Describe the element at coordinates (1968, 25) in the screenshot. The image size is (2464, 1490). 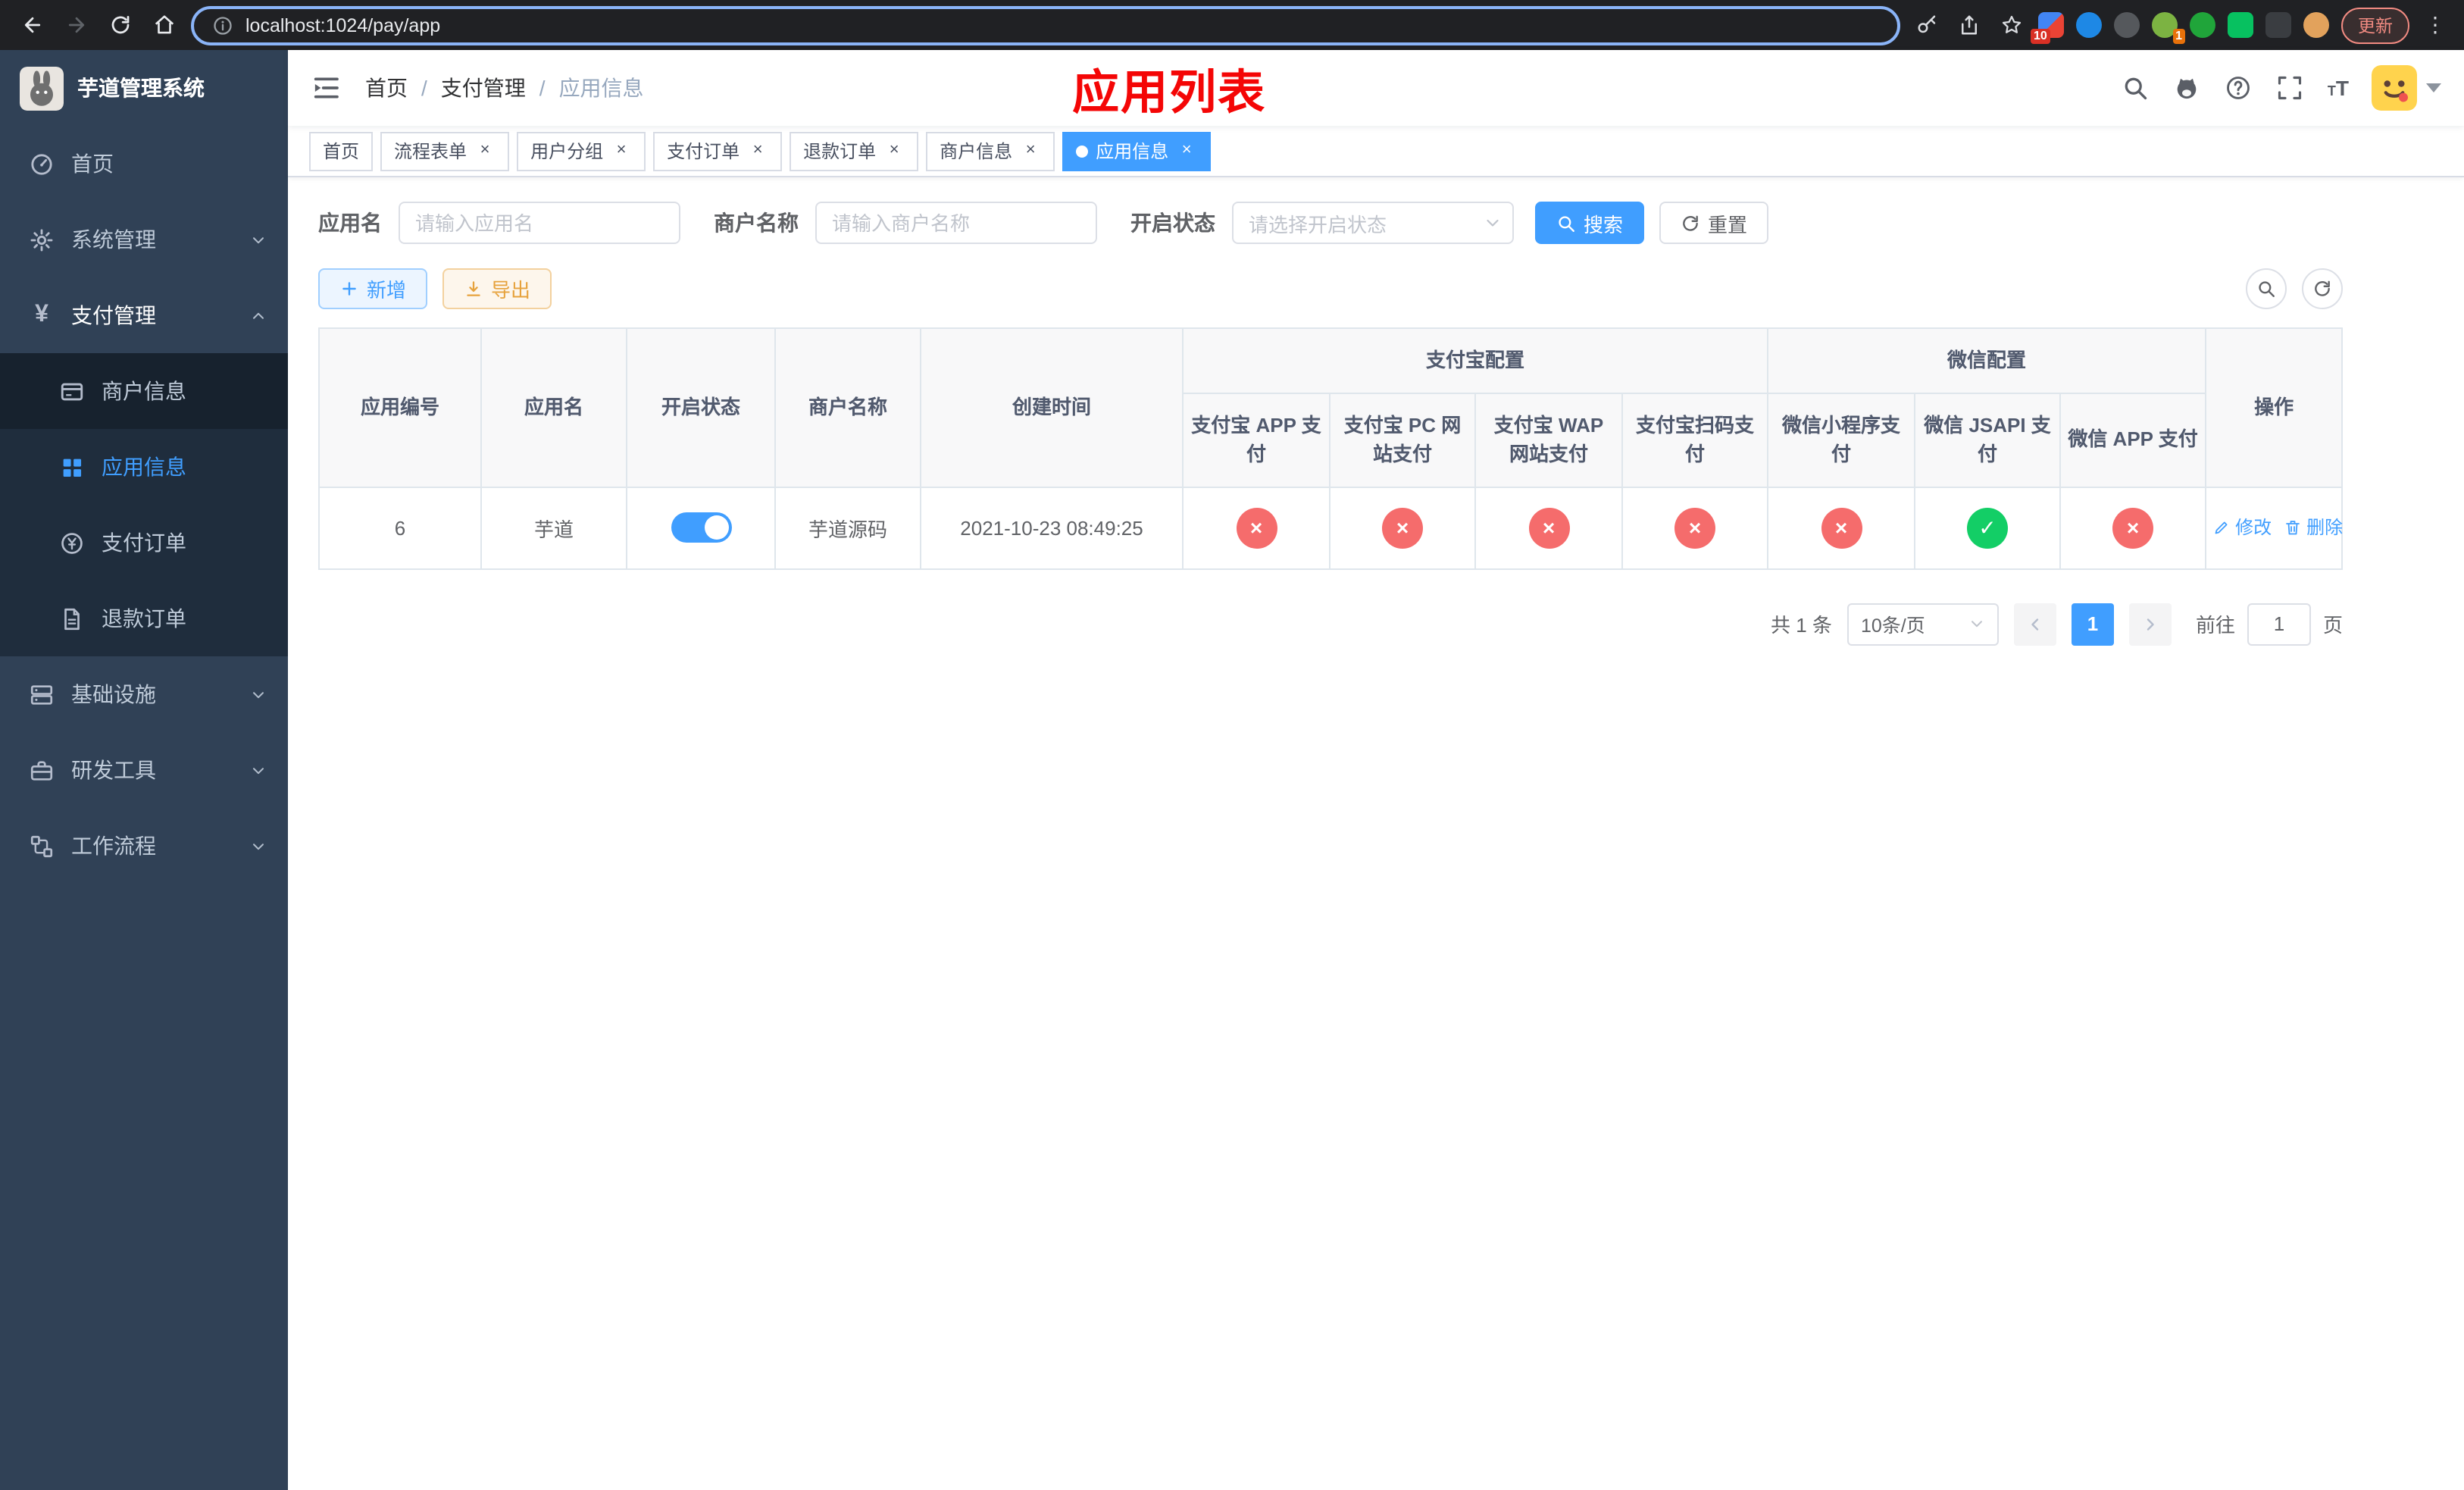
I see `share-icon` at that location.